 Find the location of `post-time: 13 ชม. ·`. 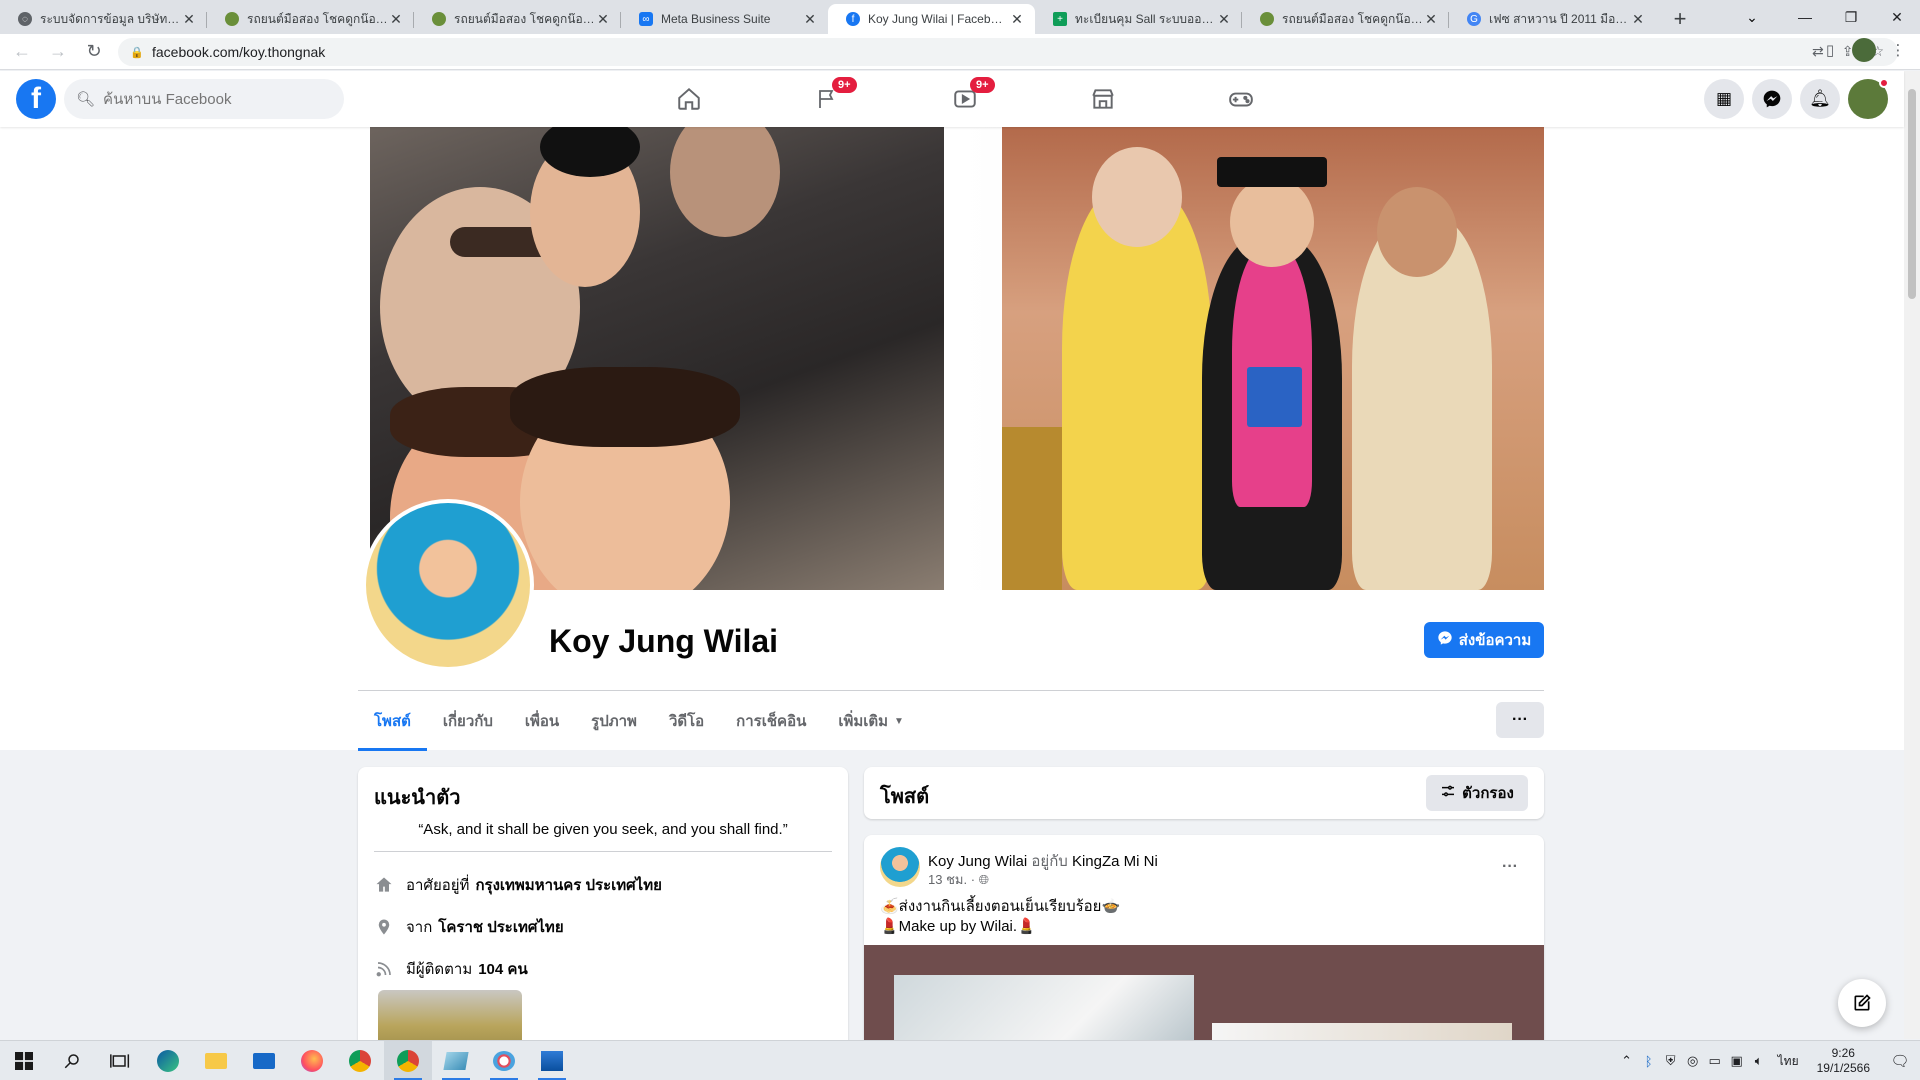

post-time: 13 ชม. · is located at coordinates (951, 879).